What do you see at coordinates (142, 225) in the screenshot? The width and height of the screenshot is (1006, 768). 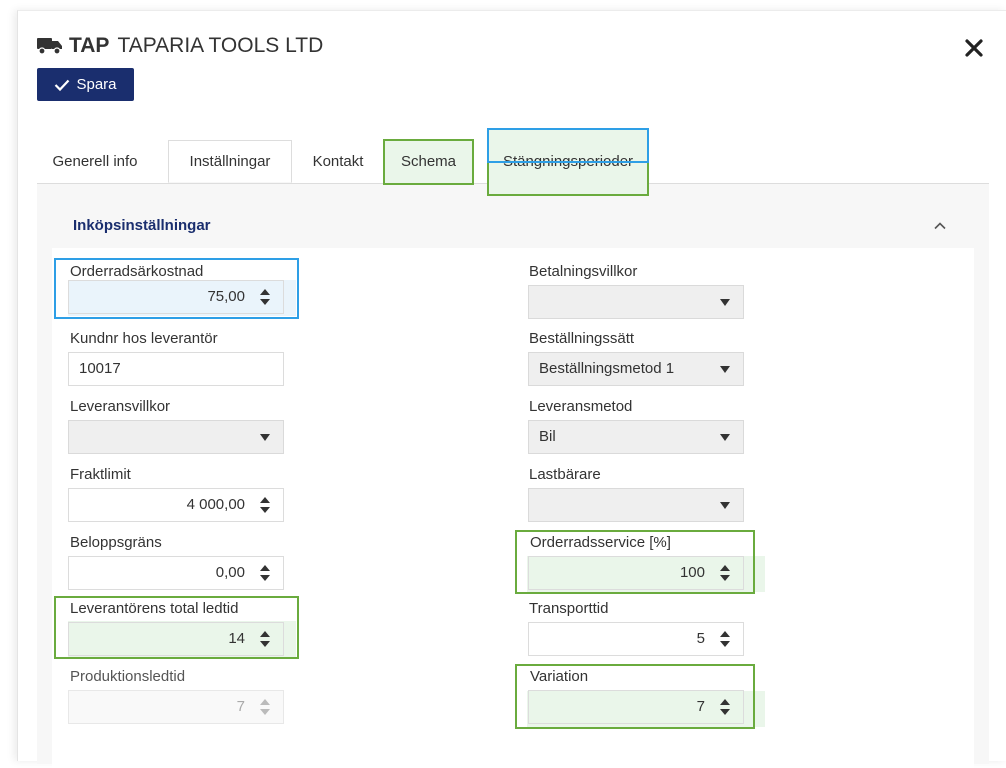 I see `section-title: Inköpsinställningar` at bounding box center [142, 225].